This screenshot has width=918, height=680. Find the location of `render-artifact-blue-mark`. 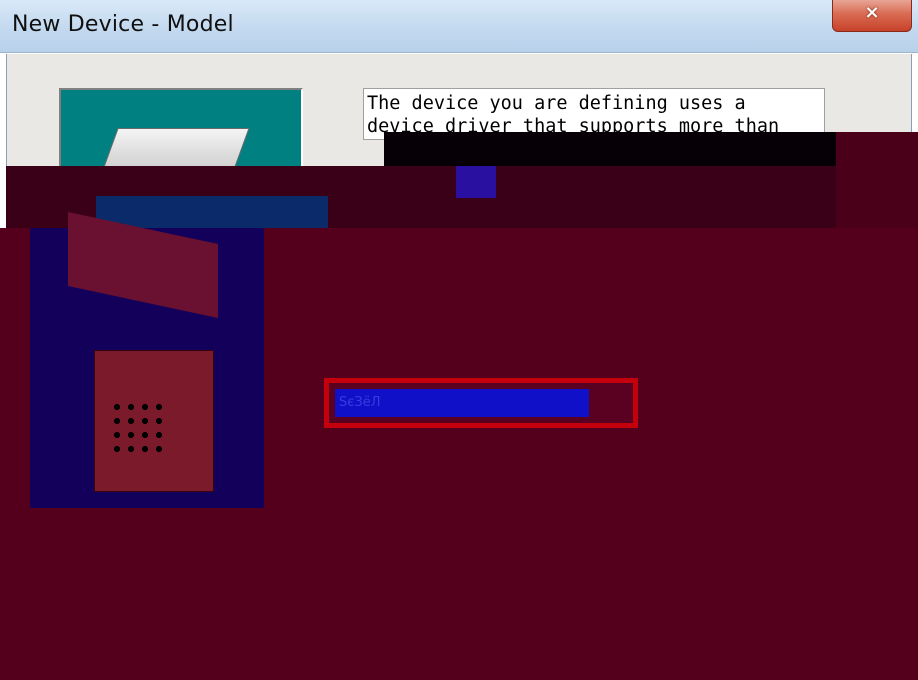

render-artifact-blue-mark is located at coordinates (476, 182).